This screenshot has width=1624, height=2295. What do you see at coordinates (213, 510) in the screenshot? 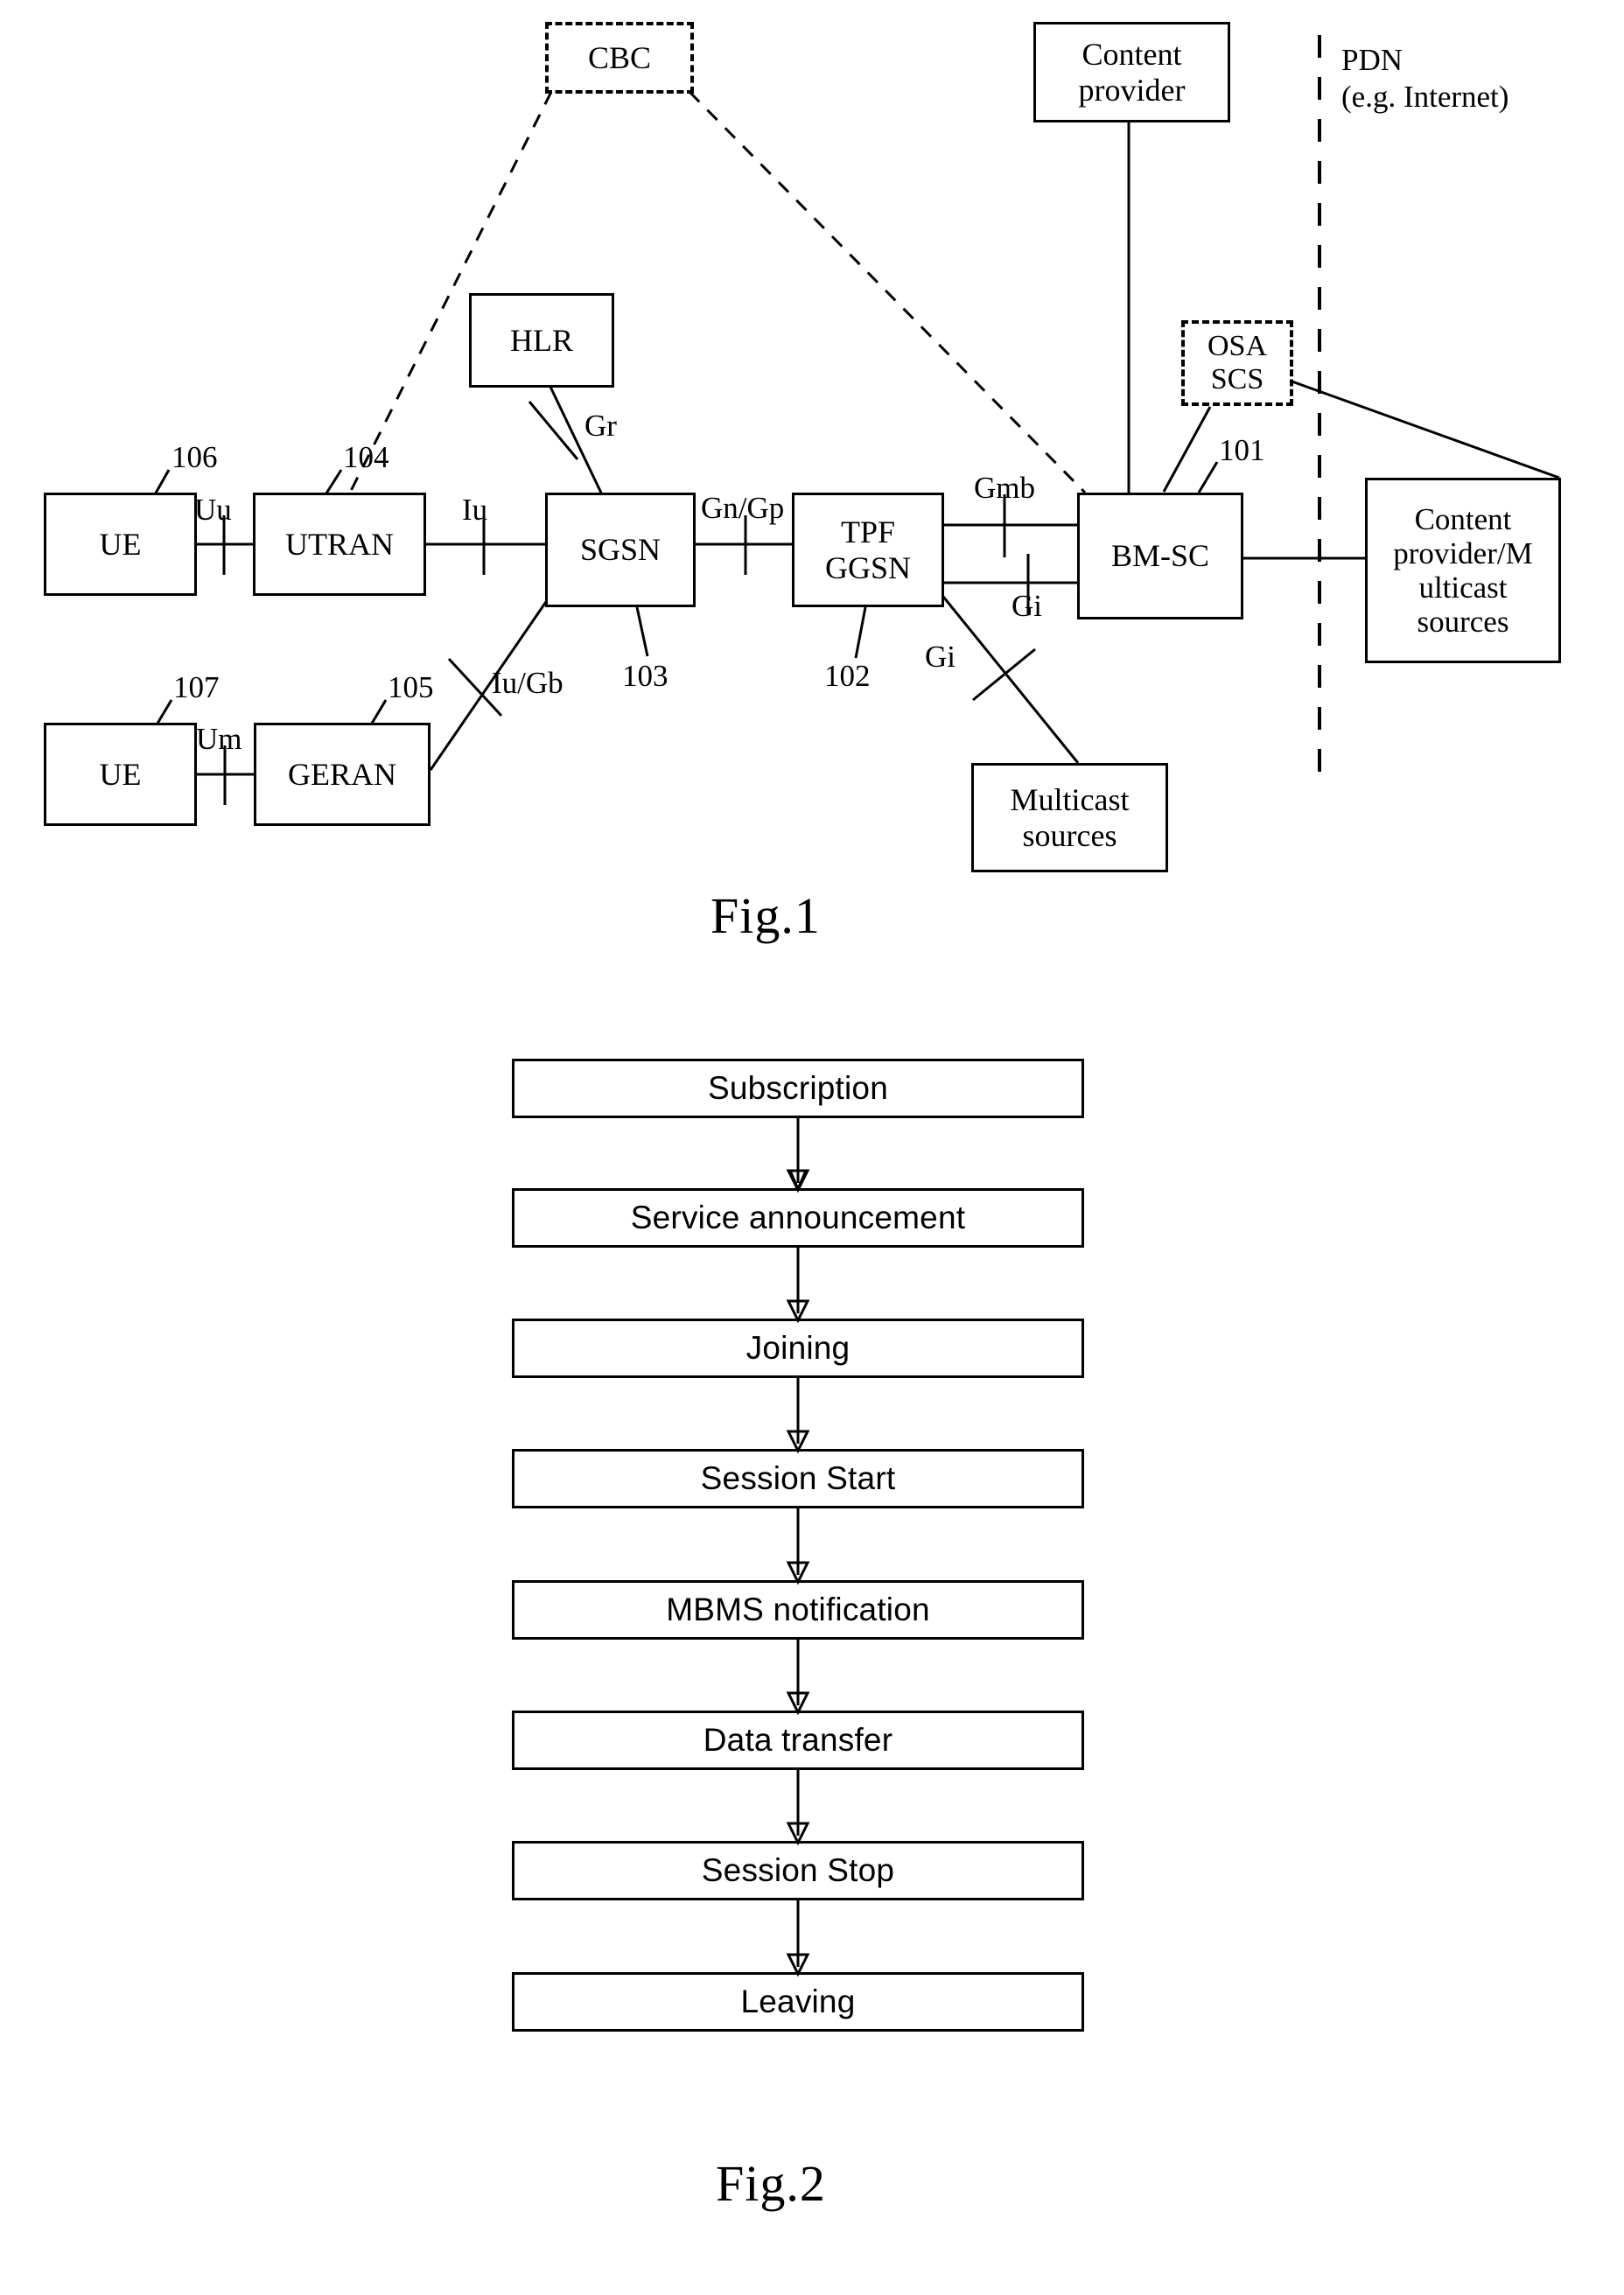
I see `interface-label-uu: Uu` at bounding box center [213, 510].